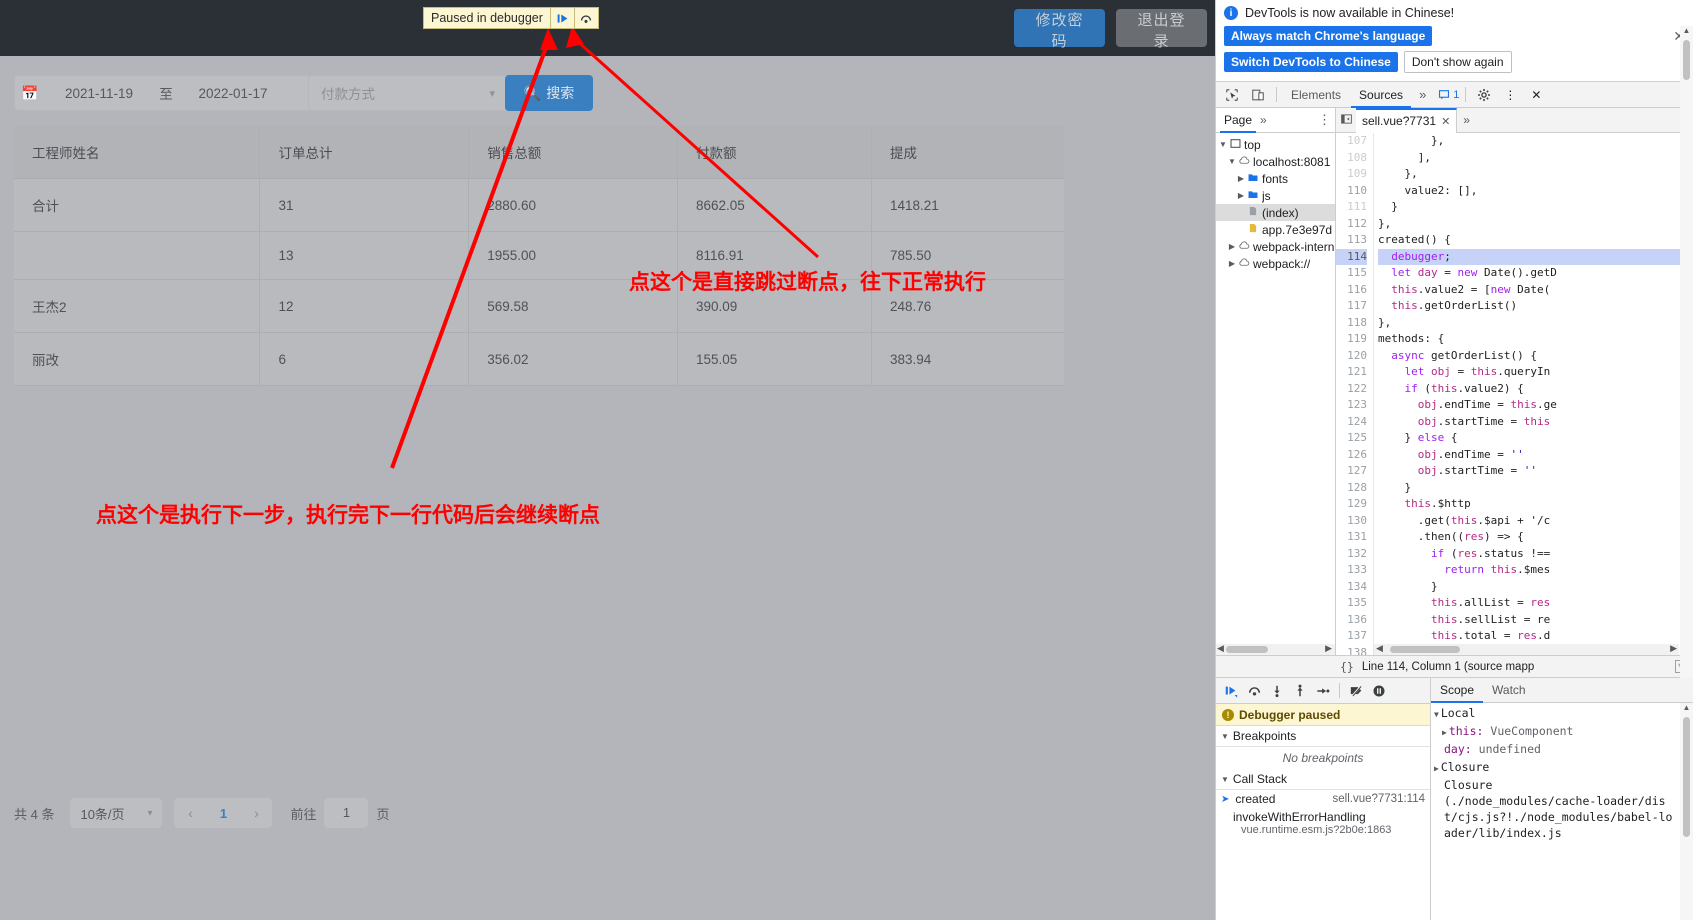 This screenshot has height=920, width=1693. Describe the element at coordinates (256, 813) in the screenshot. I see `next-page-button: ›` at that location.